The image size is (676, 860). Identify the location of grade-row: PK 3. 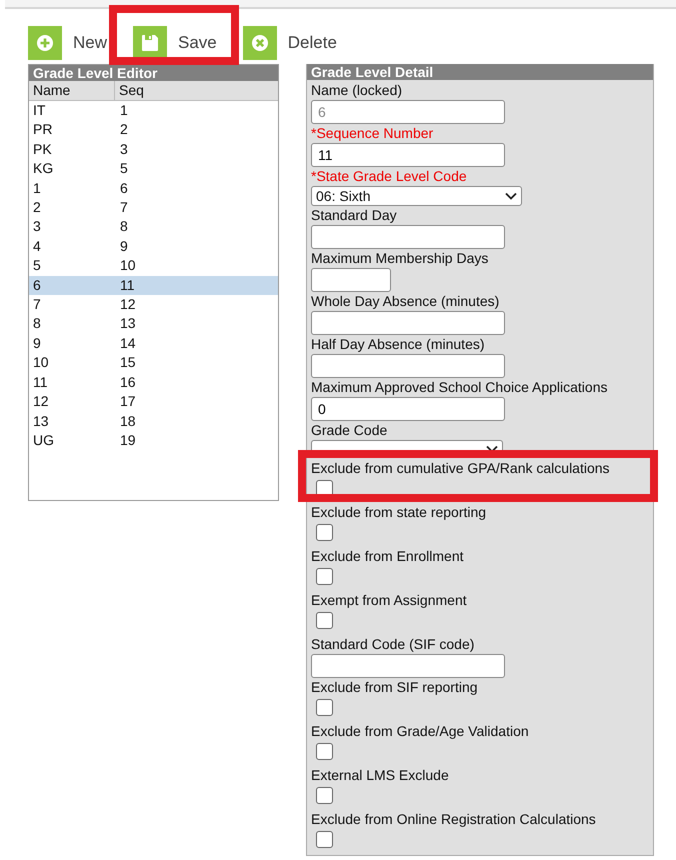
(153, 150).